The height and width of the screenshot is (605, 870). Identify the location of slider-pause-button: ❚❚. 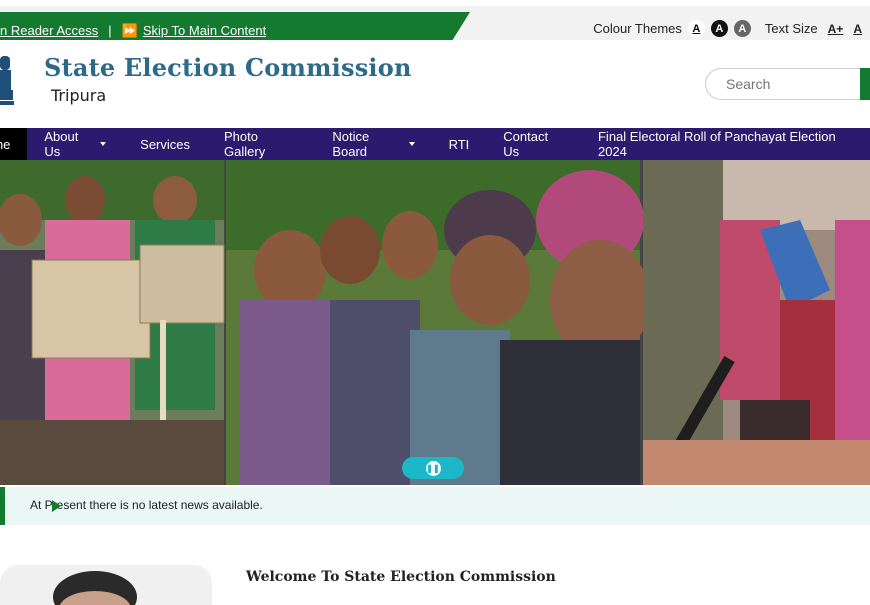
(433, 468).